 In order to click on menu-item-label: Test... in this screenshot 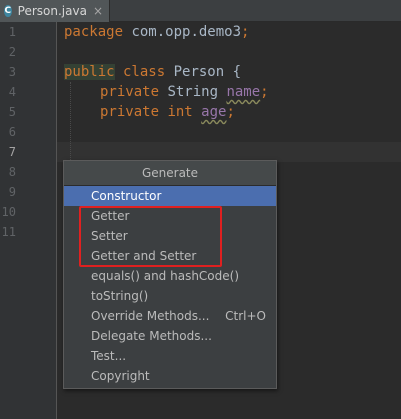, I will do `click(109, 356)`.